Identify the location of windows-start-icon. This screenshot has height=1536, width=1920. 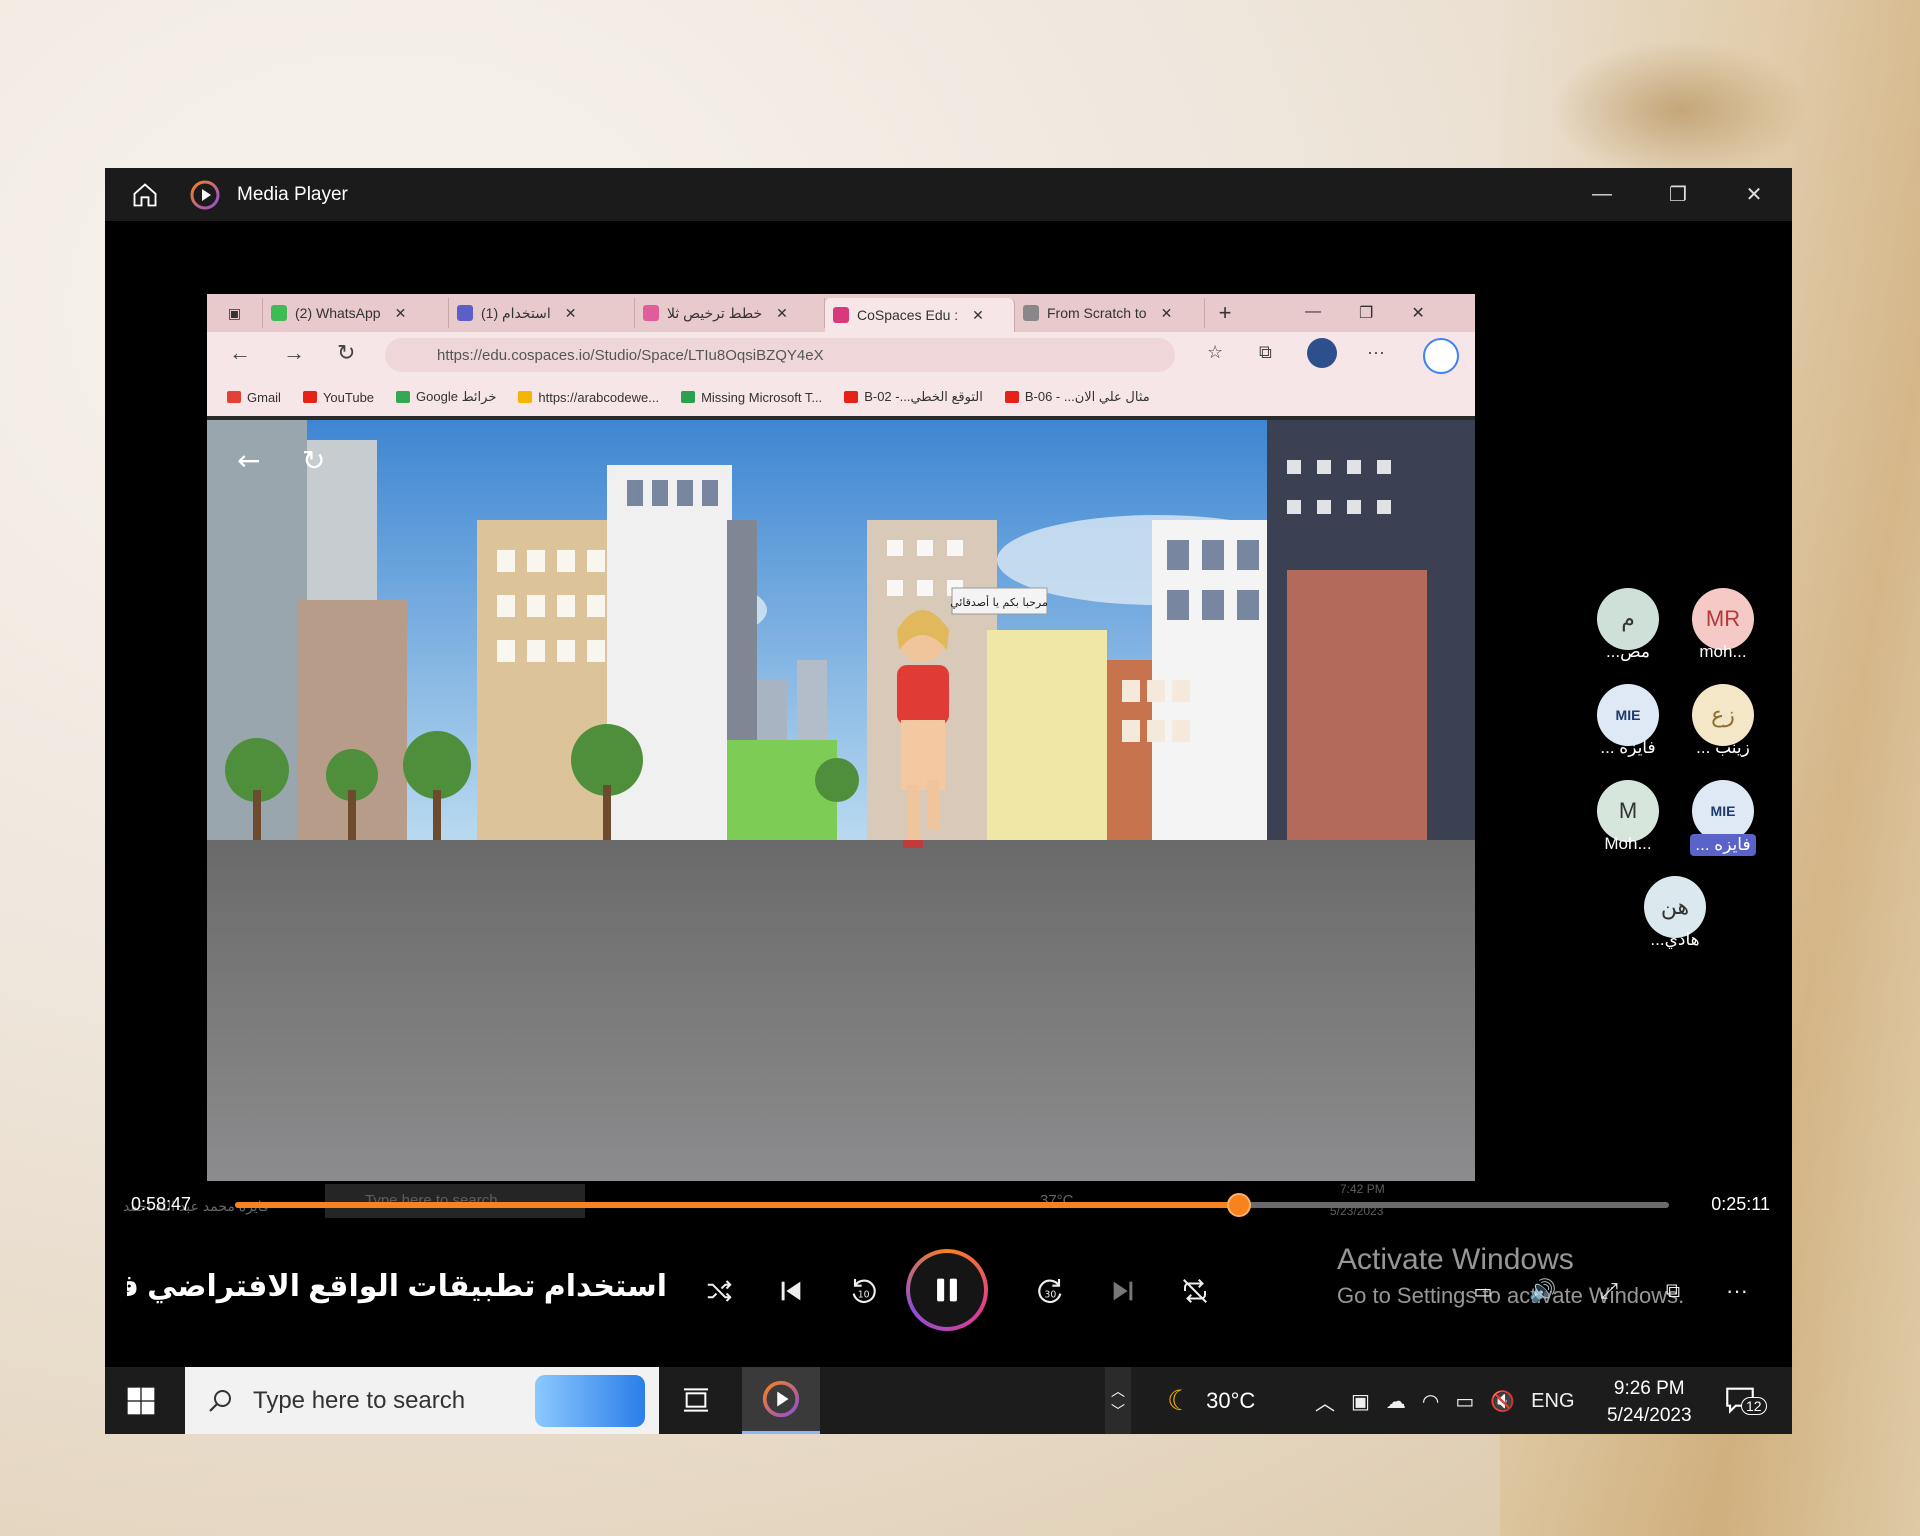
(141, 1401).